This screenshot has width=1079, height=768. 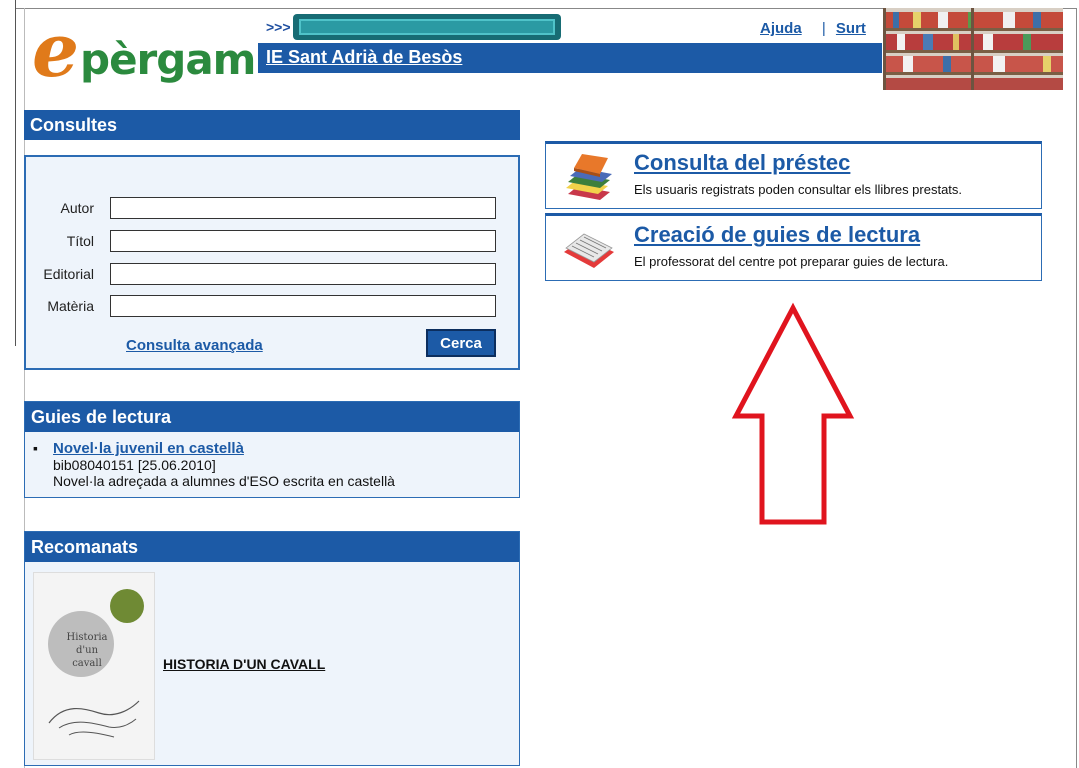 I want to click on header-links: Ajuda | Surt, so click(x=813, y=28).